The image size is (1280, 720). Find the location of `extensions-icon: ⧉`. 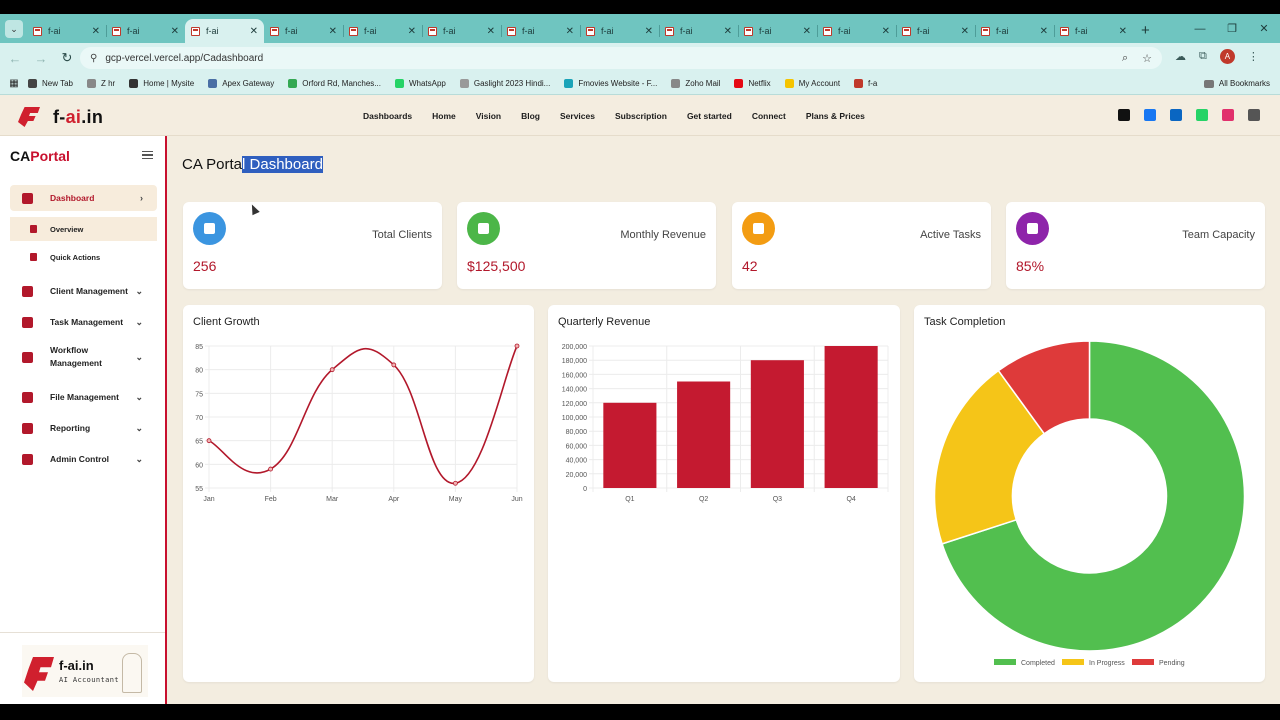

extensions-icon: ⧉ is located at coordinates (1203, 56).